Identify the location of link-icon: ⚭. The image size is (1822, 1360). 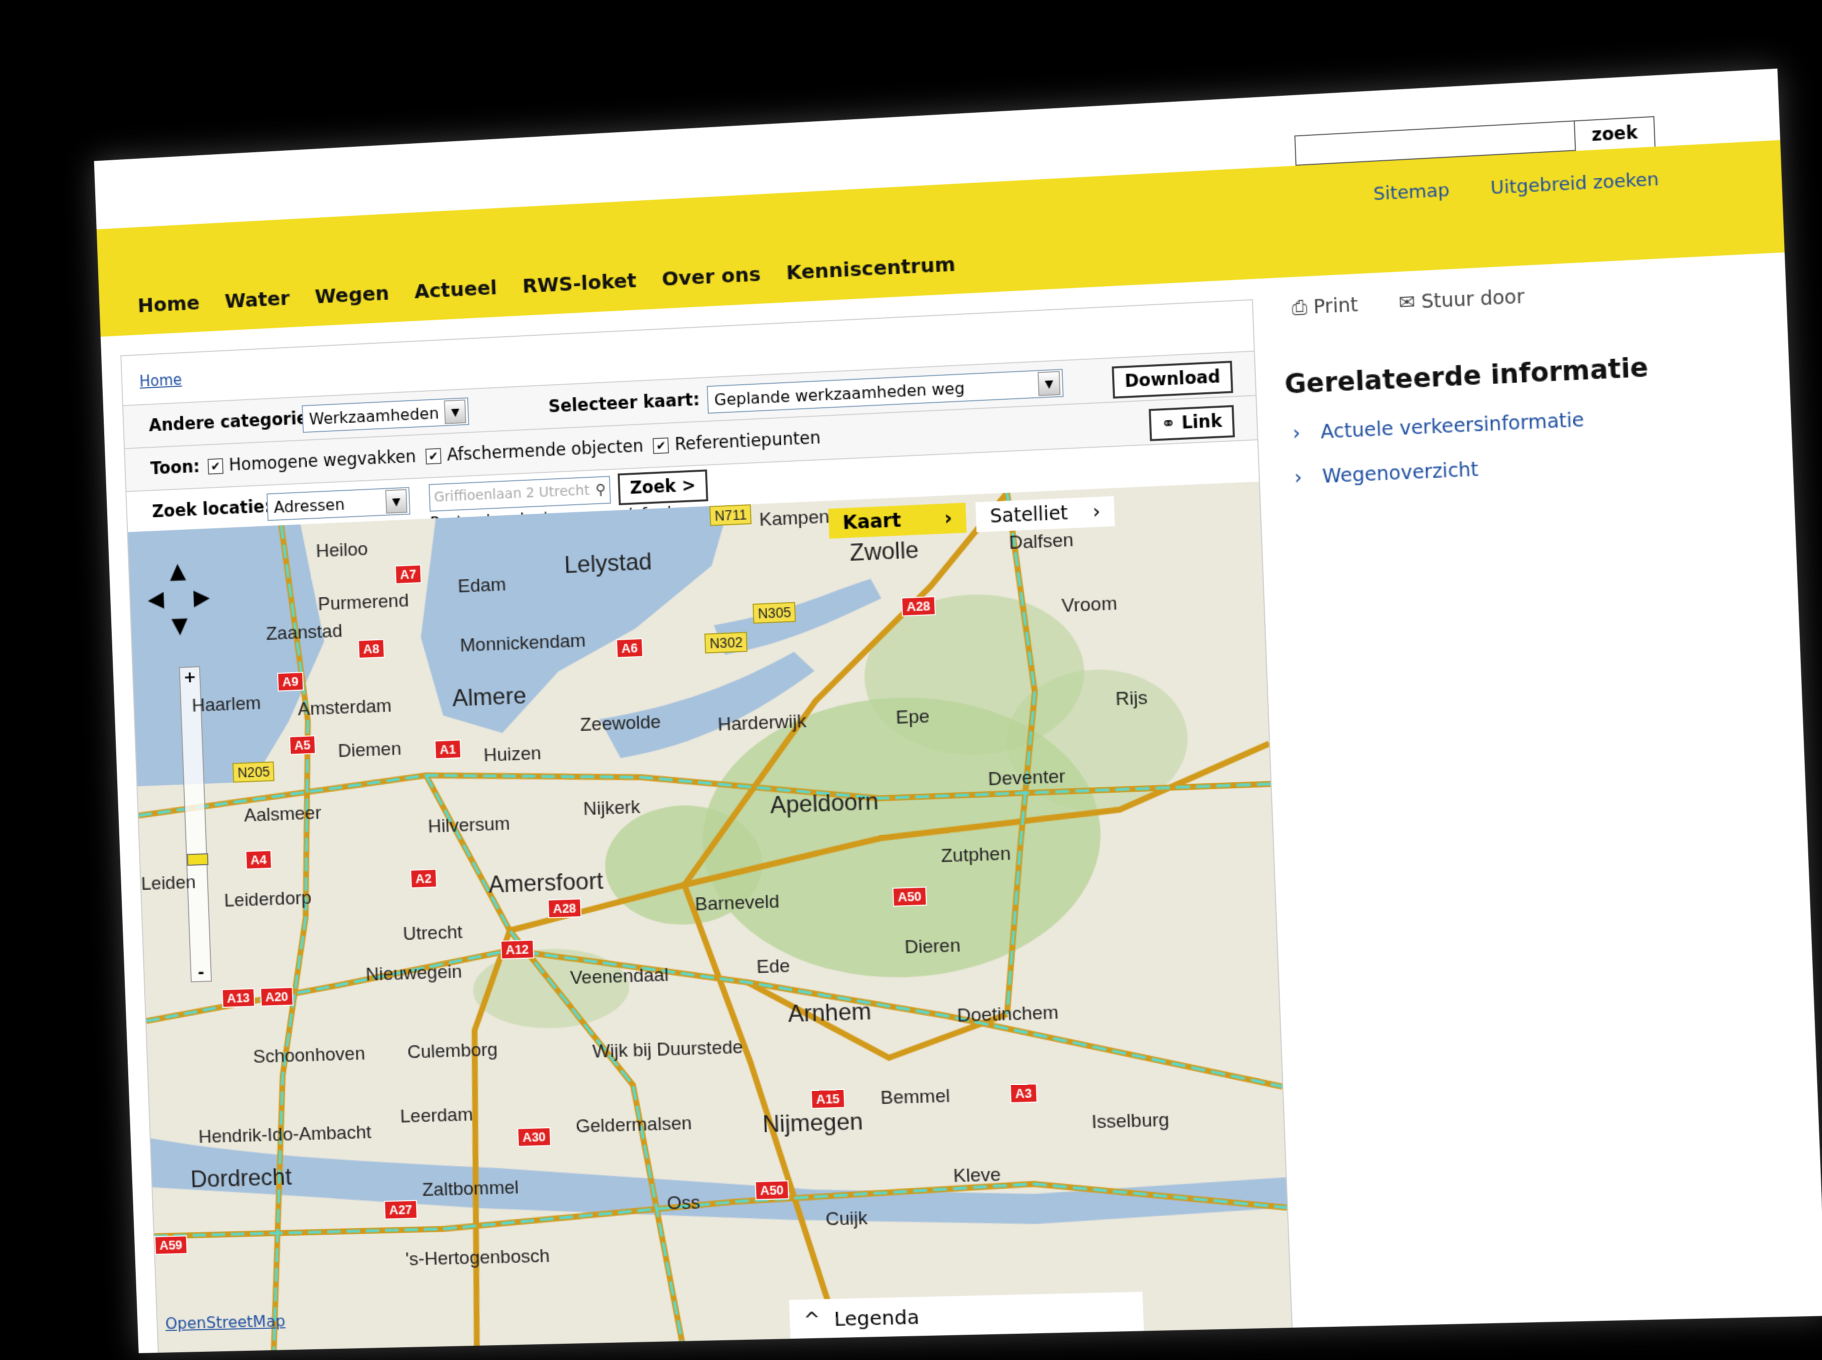
(1168, 424).